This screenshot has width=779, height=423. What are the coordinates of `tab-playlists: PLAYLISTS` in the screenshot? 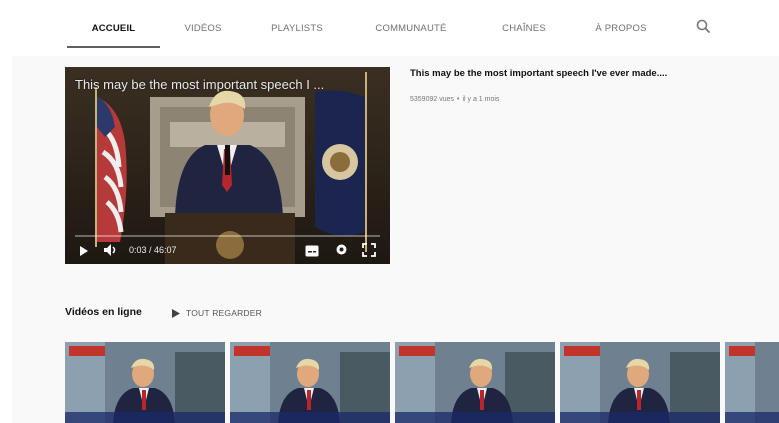 It's located at (297, 28).